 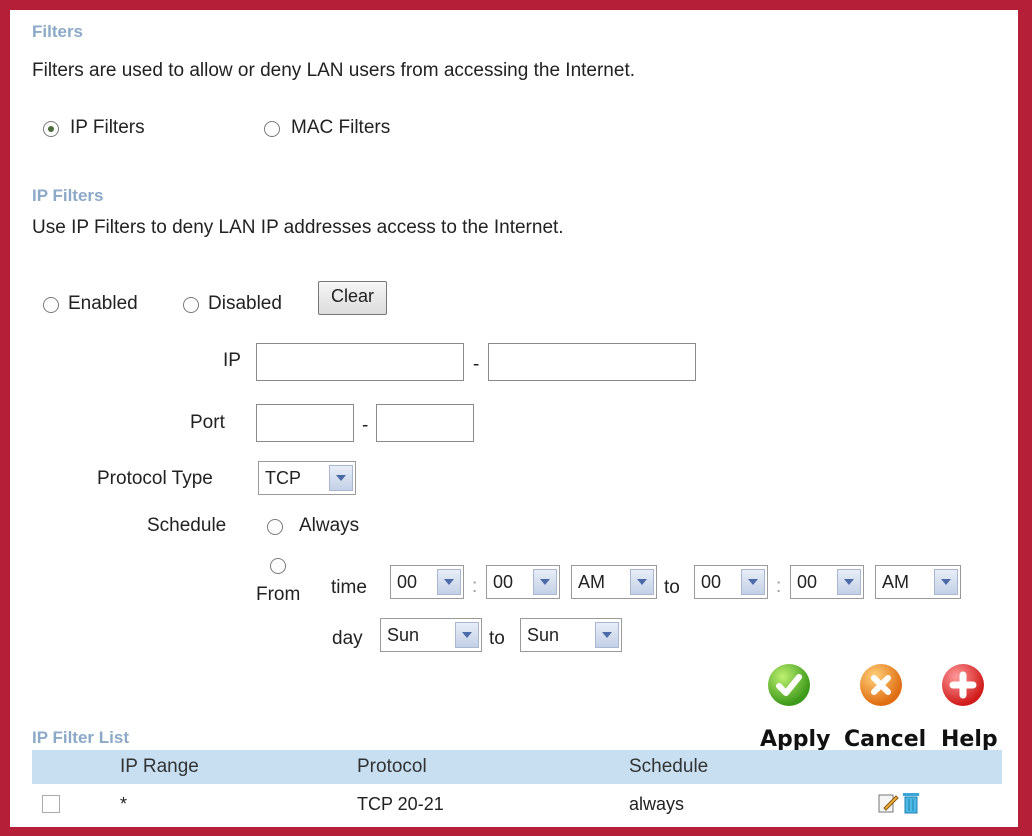 What do you see at coordinates (51, 129) in the screenshot?
I see `ip-filters-radio` at bounding box center [51, 129].